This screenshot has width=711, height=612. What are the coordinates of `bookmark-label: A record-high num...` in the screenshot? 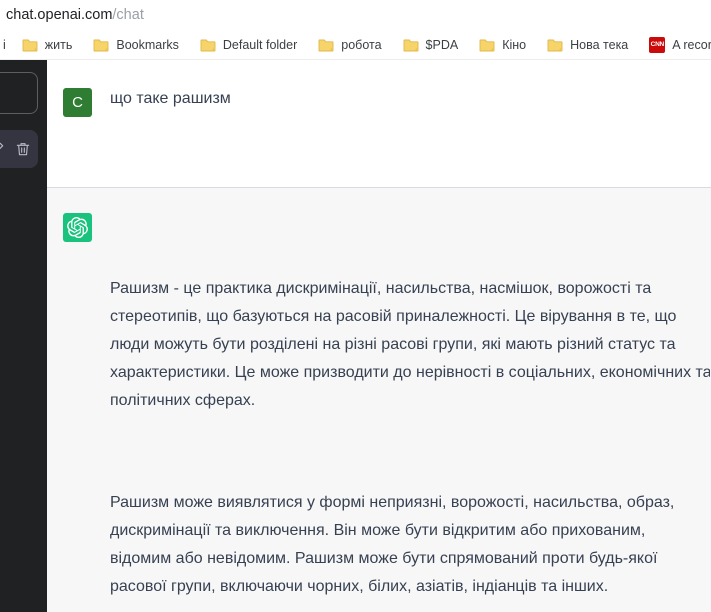 It's located at (691, 44).